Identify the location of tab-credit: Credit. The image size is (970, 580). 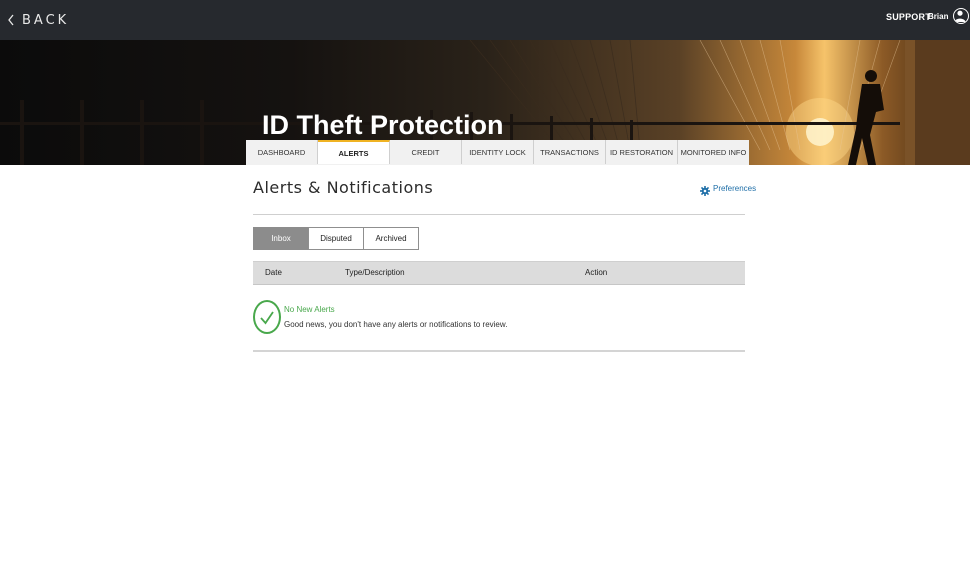
(426, 152).